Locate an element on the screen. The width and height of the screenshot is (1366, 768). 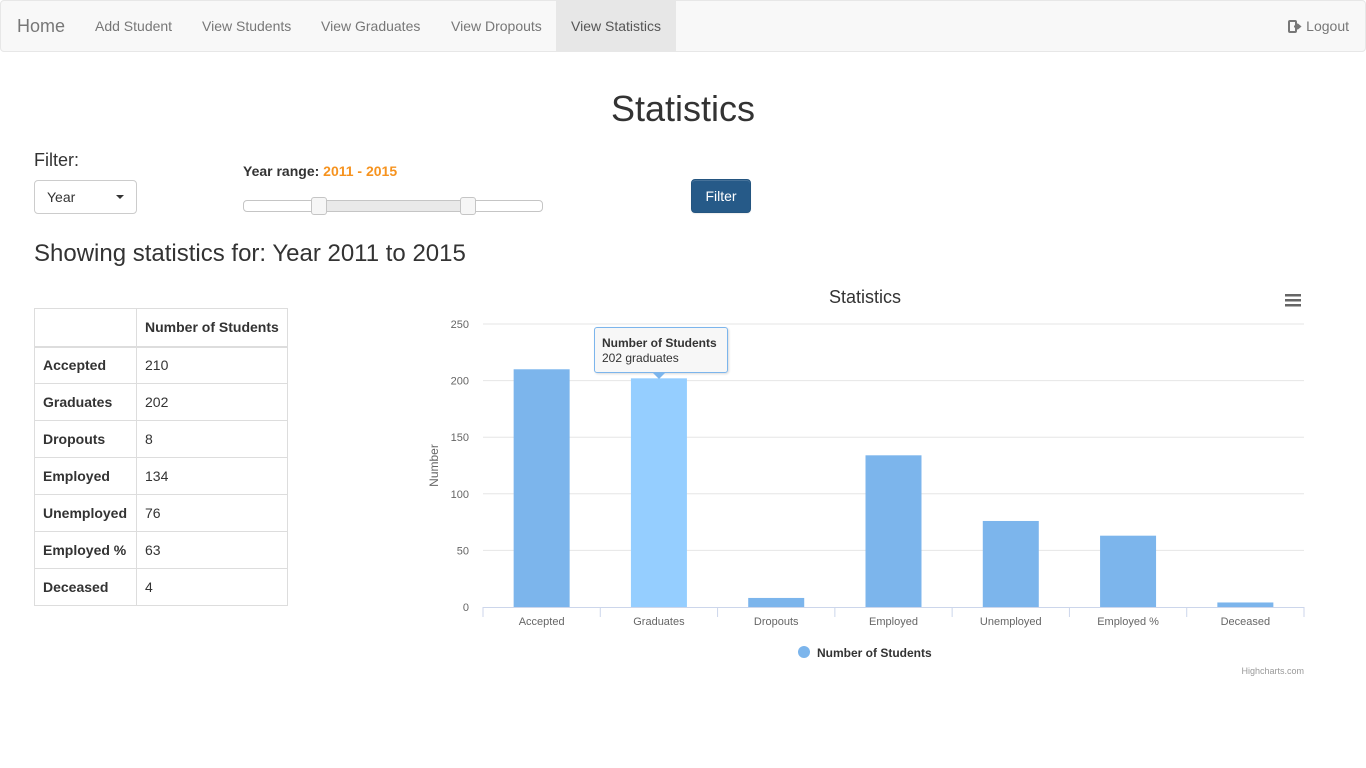
x-tick-label: Unemployed is located at coordinates (1011, 622).